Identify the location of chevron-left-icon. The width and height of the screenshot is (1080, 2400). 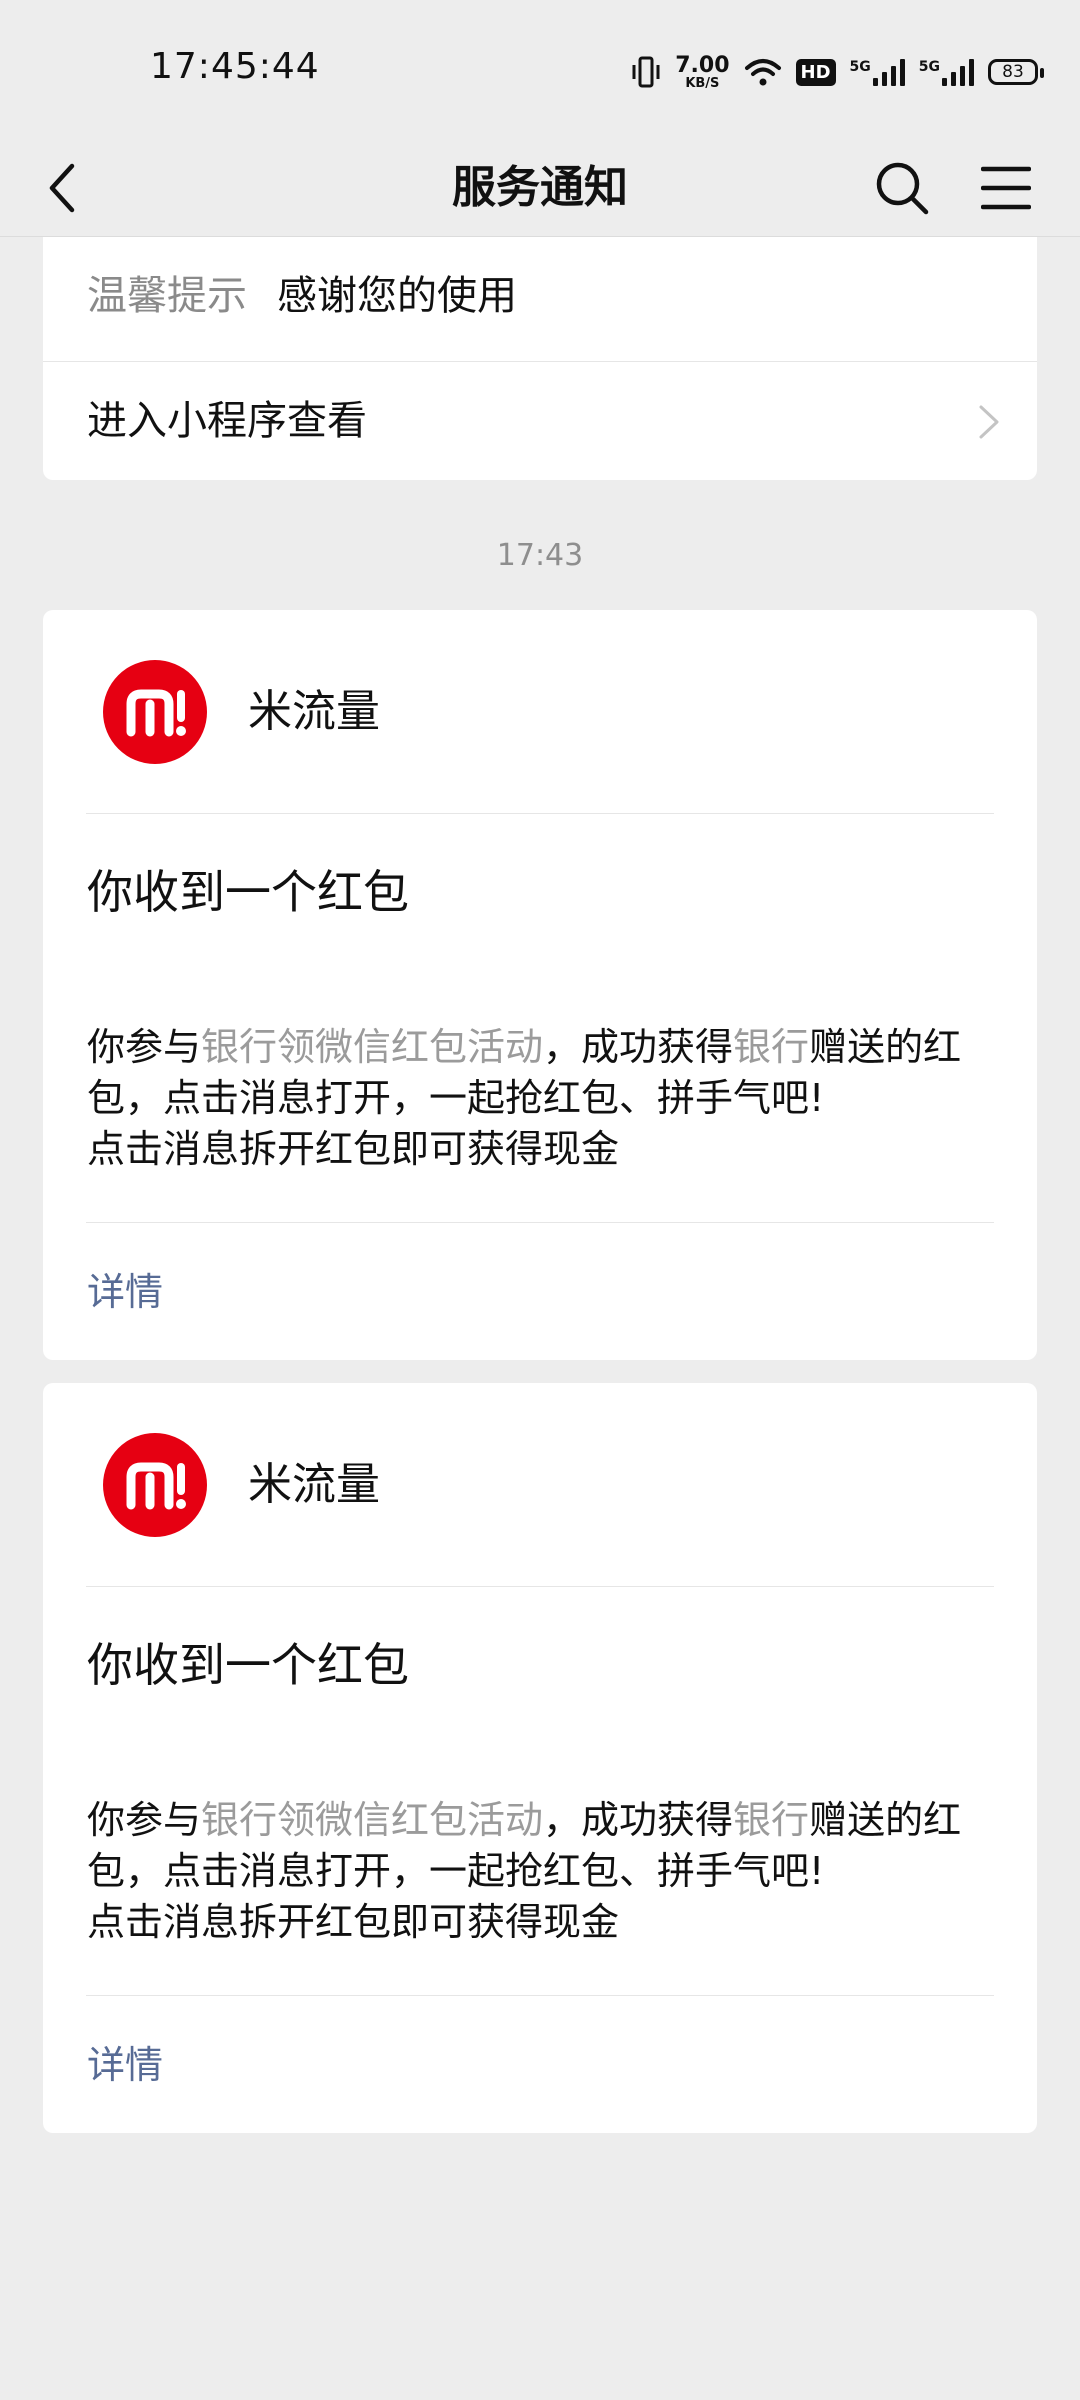
(62, 188).